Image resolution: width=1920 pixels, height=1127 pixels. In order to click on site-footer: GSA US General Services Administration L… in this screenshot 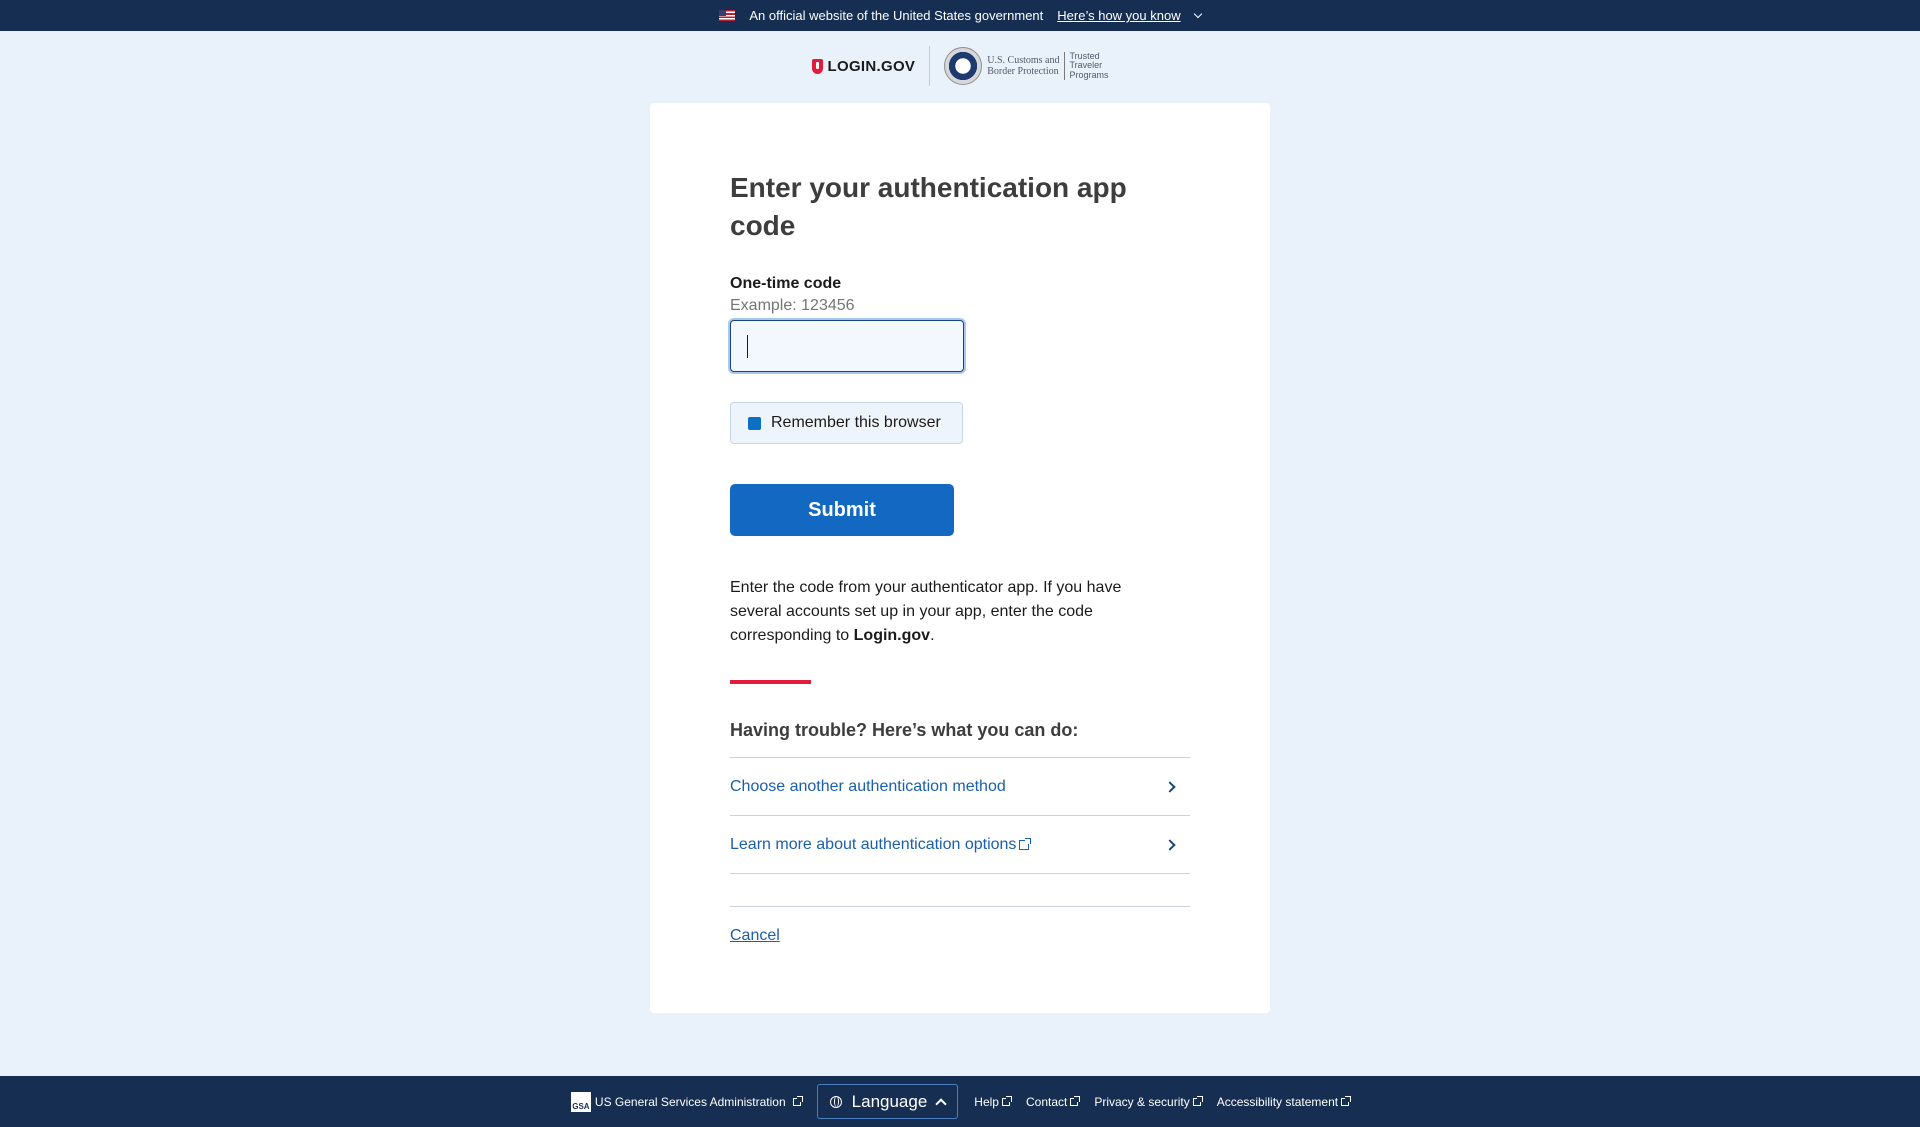, I will do `click(960, 1101)`.